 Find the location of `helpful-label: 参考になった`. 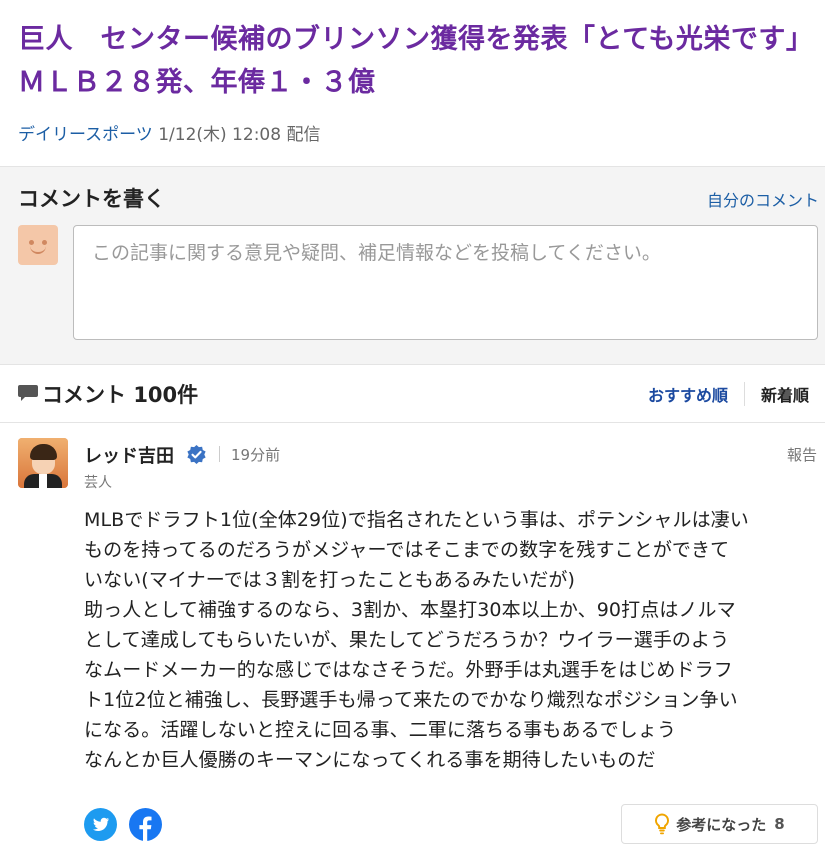

helpful-label: 参考になった is located at coordinates (721, 824).